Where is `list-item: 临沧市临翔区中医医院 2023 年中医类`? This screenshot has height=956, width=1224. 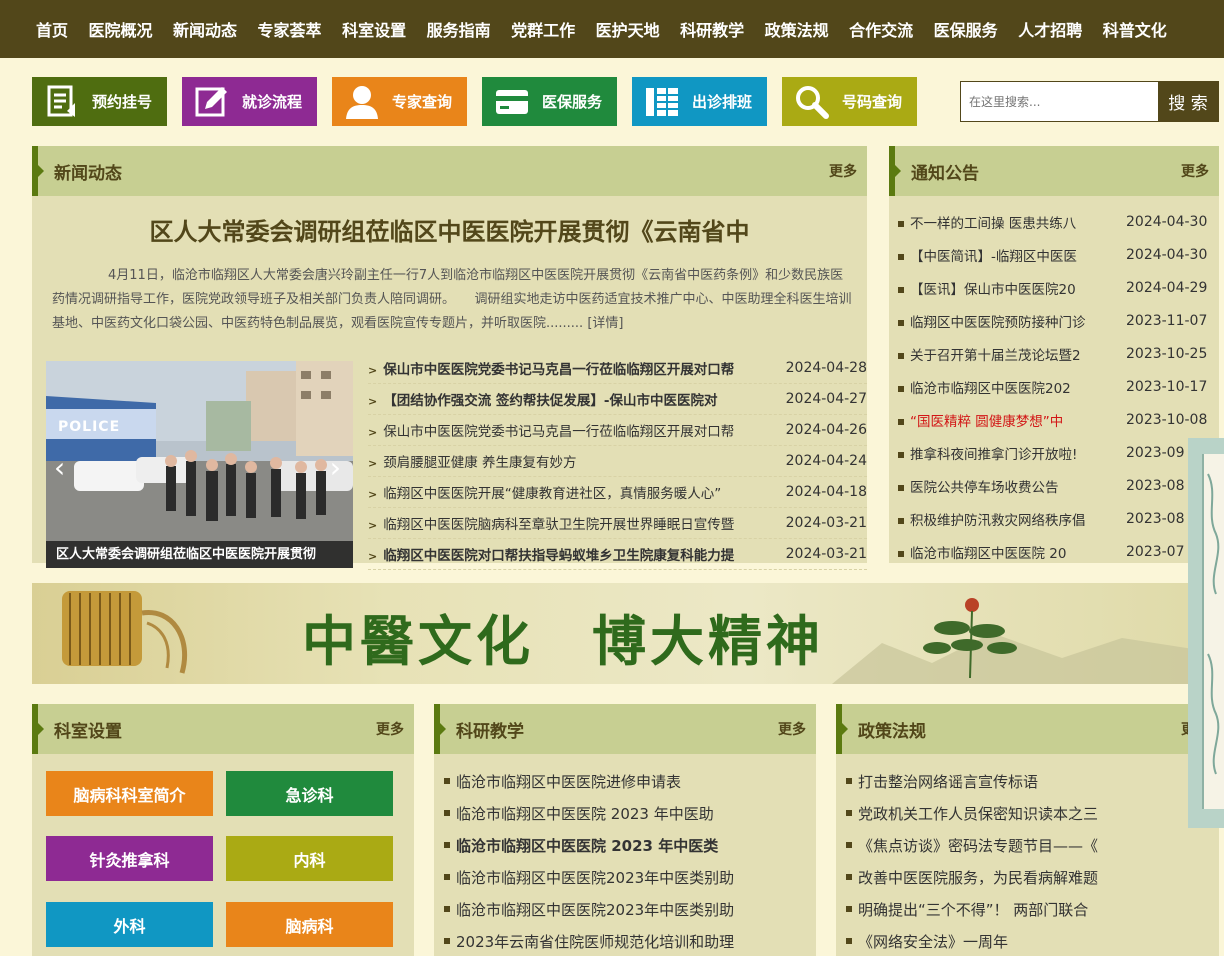
list-item: 临沧市临翔区中医医院 2023 年中医类 is located at coordinates (625, 845).